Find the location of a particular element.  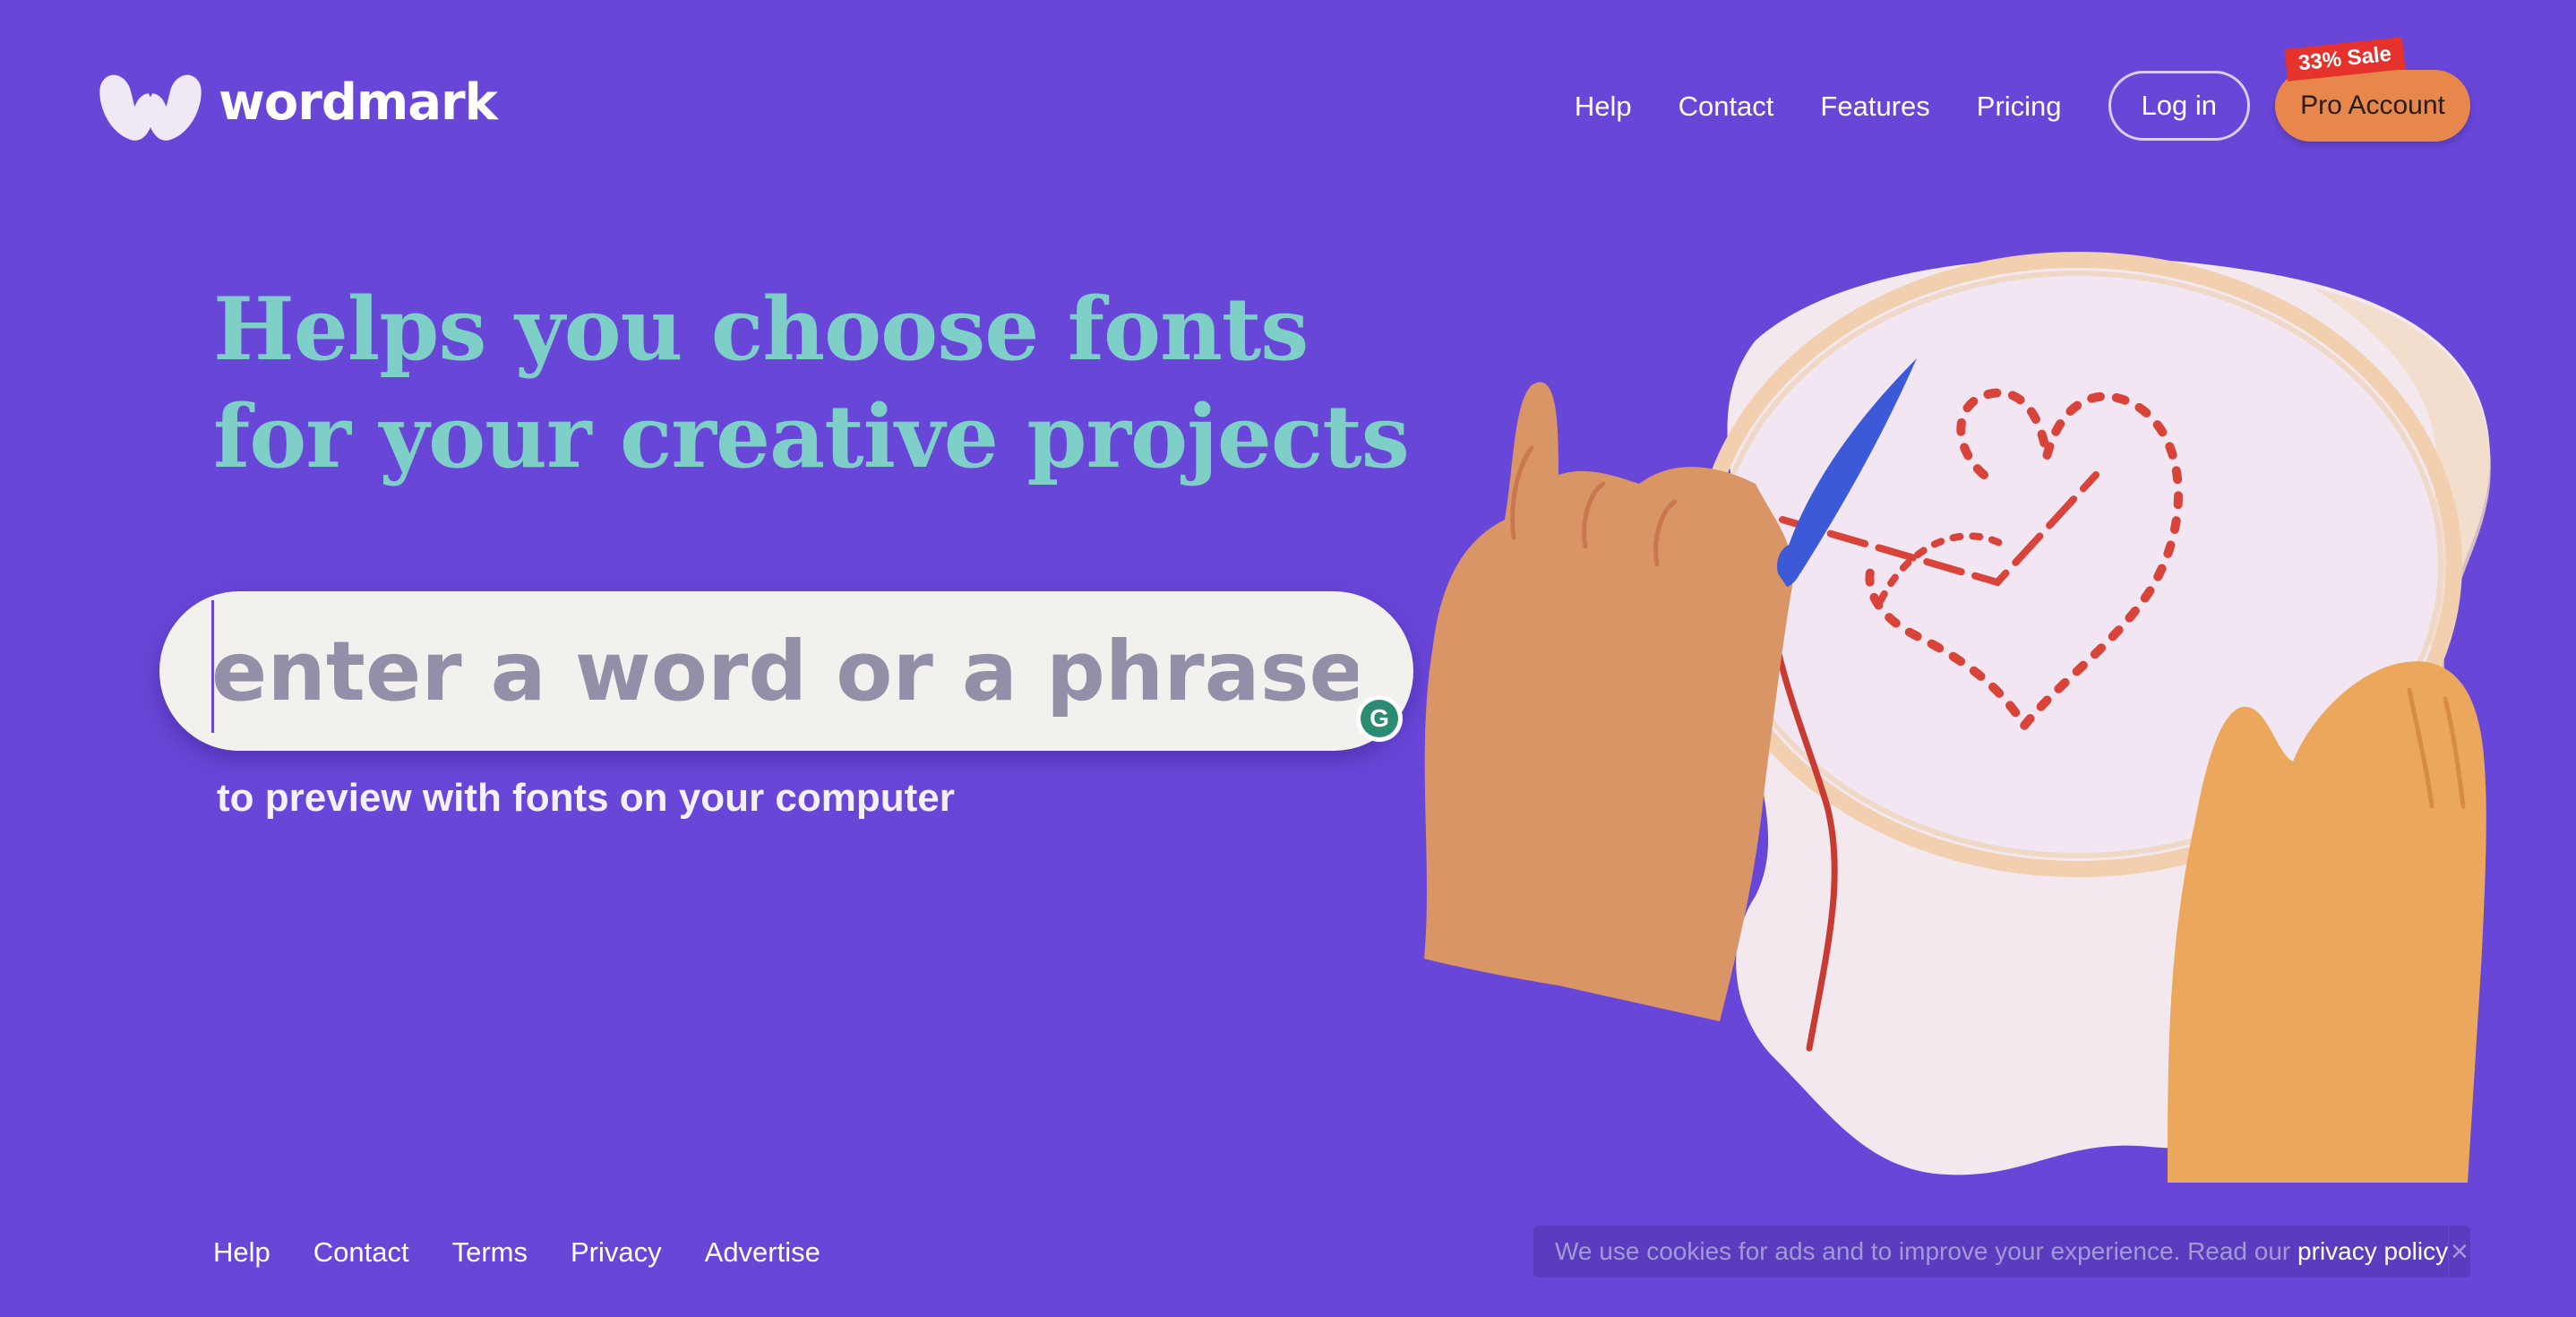

nav-pricing: Pricing is located at coordinates (2019, 106).